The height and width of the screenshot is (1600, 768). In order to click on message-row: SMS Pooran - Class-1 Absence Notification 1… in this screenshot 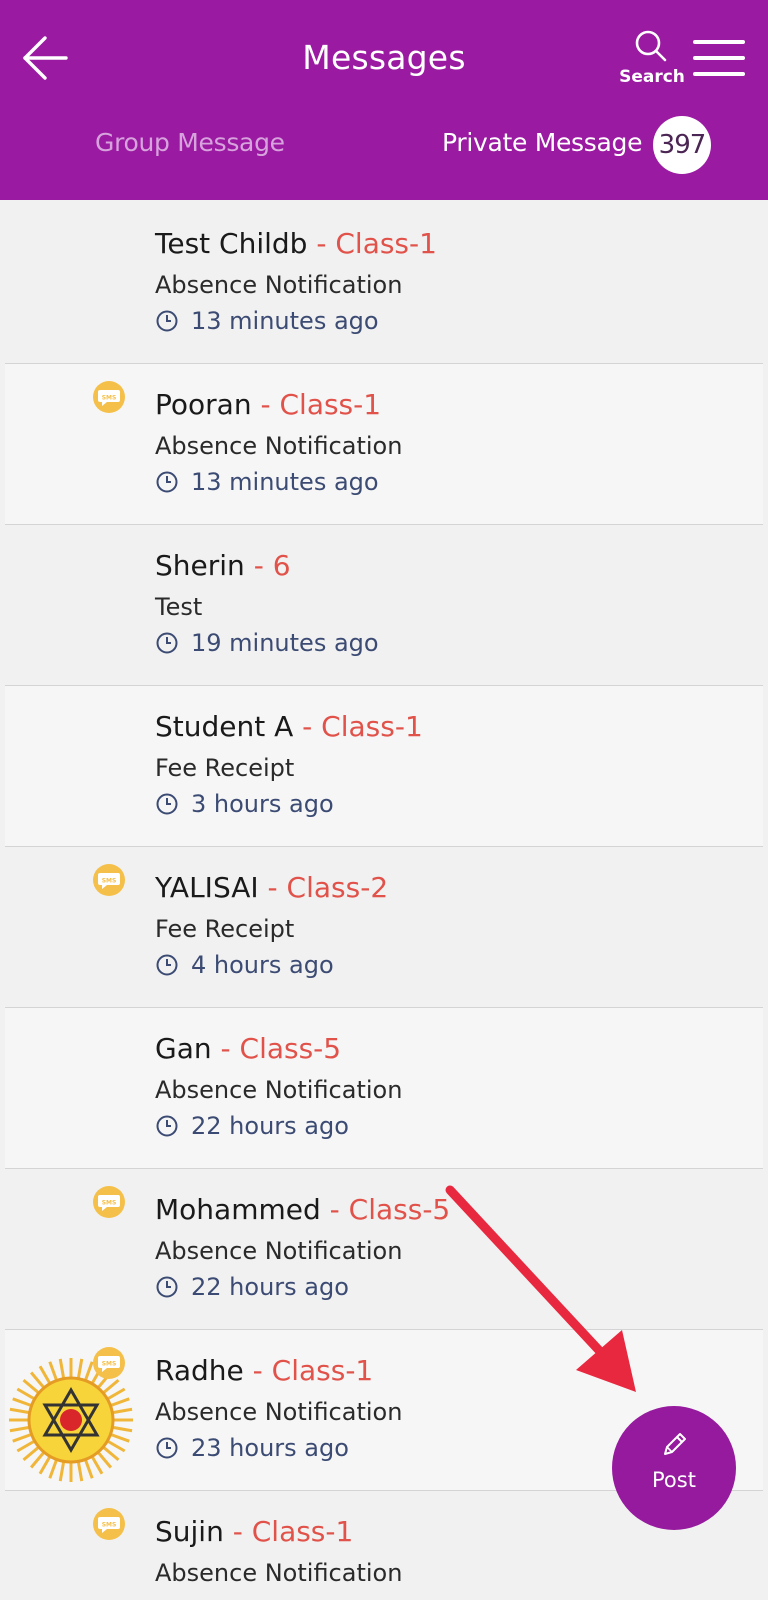, I will do `click(384, 444)`.